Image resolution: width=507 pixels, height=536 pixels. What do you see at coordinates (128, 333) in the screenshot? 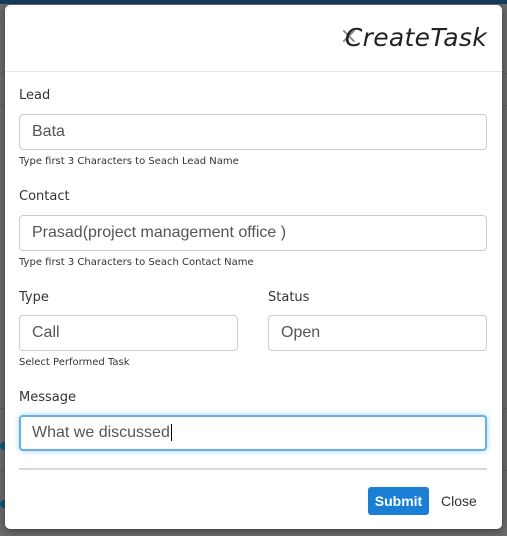
I see `type-input: Call` at bounding box center [128, 333].